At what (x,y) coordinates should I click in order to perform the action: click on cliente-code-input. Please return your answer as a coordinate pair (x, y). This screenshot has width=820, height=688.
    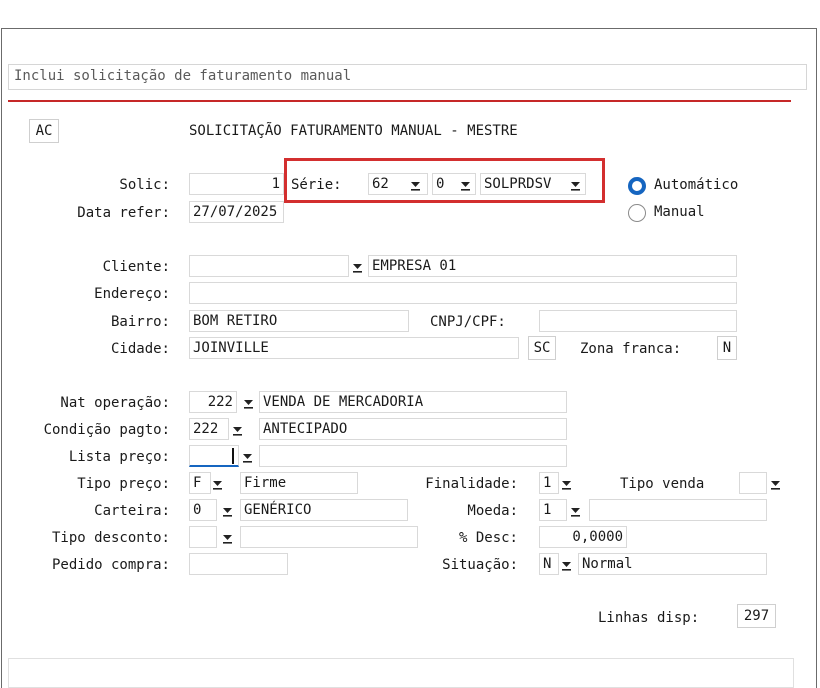
    Looking at the image, I should click on (269, 266).